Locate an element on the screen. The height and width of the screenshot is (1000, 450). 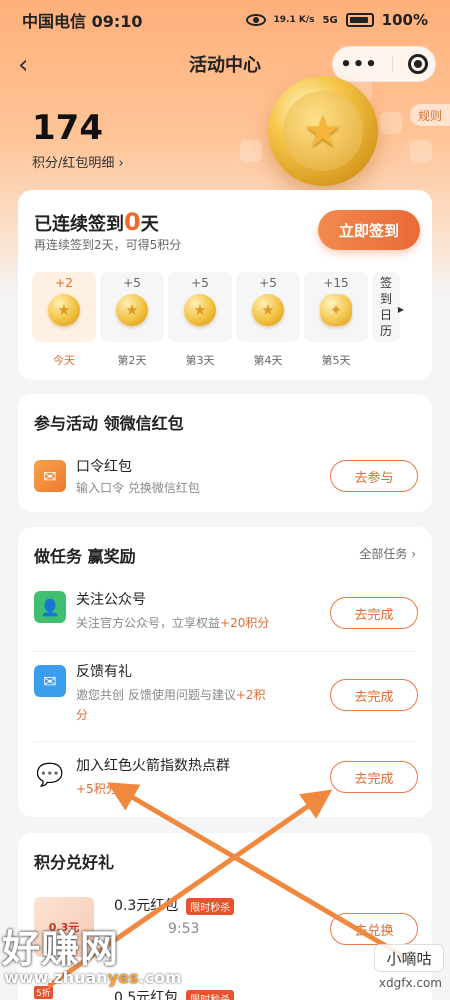
network-label: 5G is located at coordinates (330, 20).